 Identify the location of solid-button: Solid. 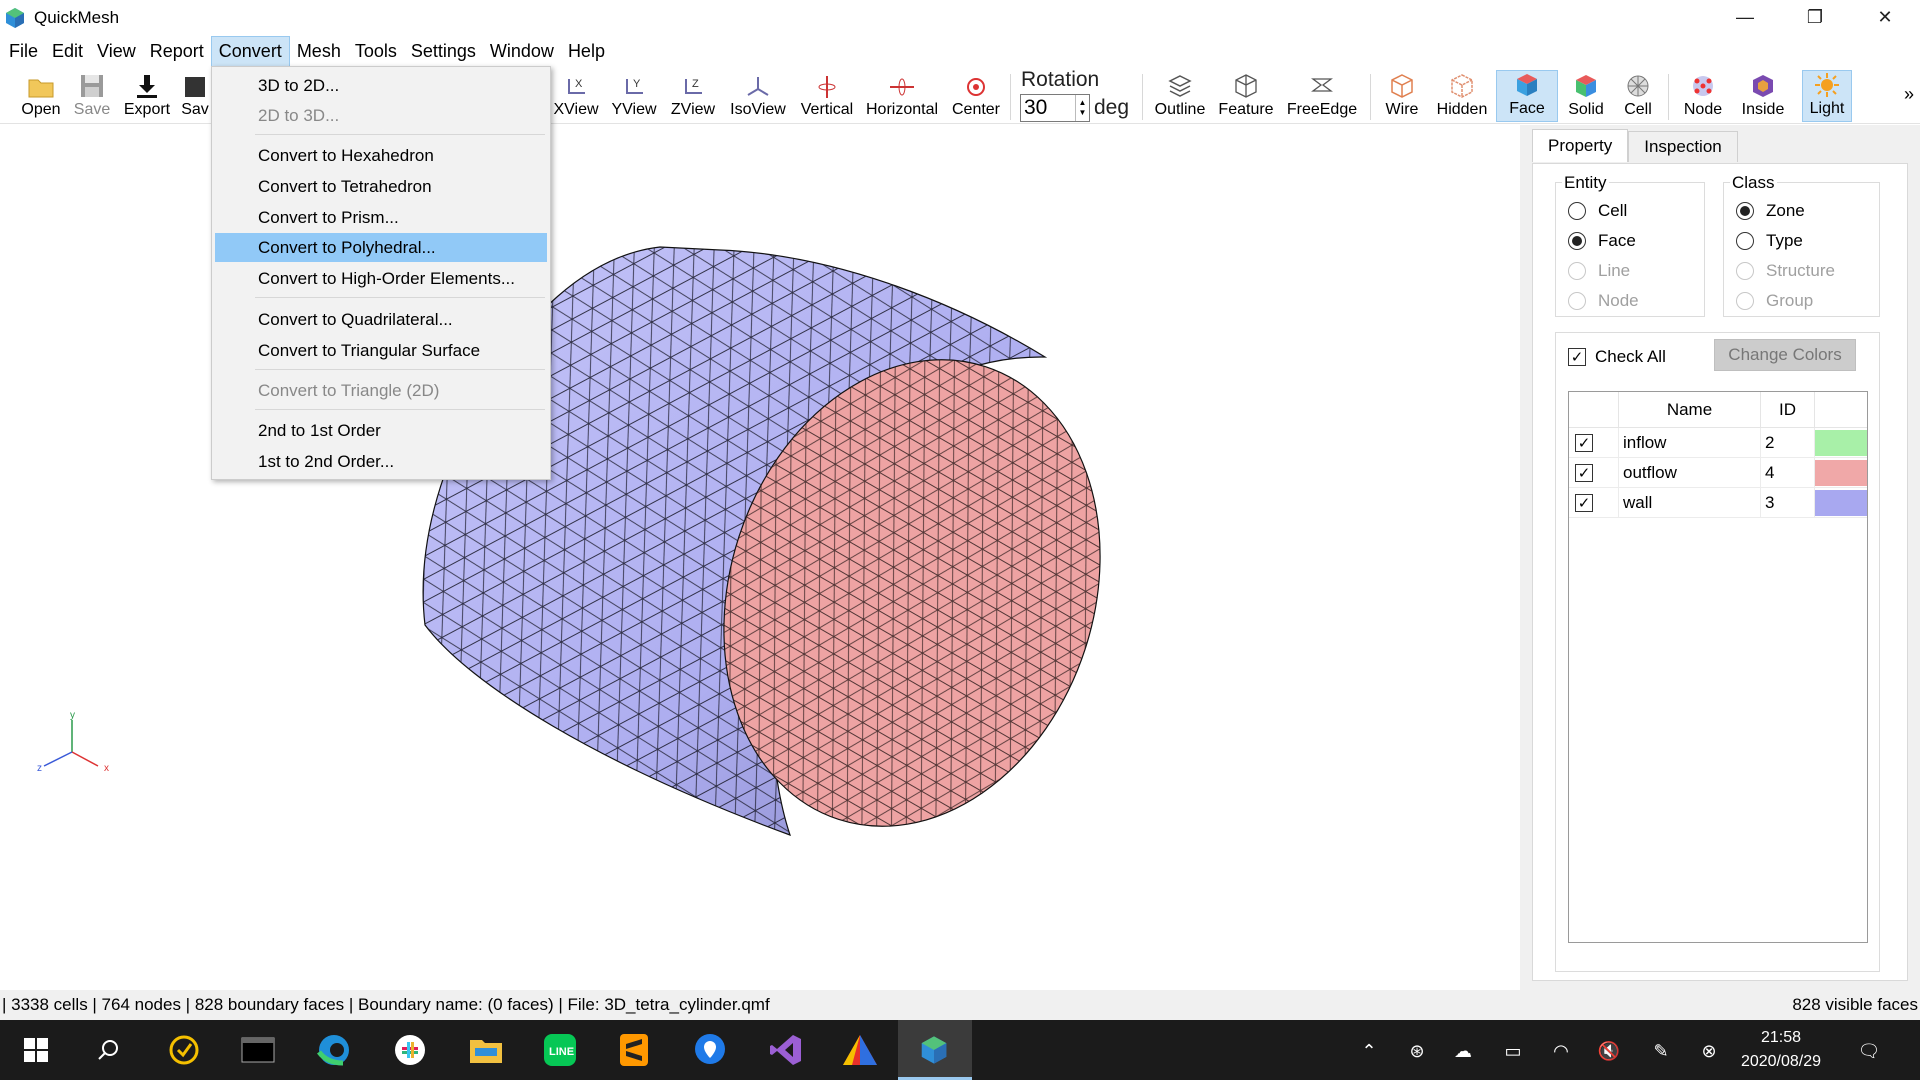
(1586, 96).